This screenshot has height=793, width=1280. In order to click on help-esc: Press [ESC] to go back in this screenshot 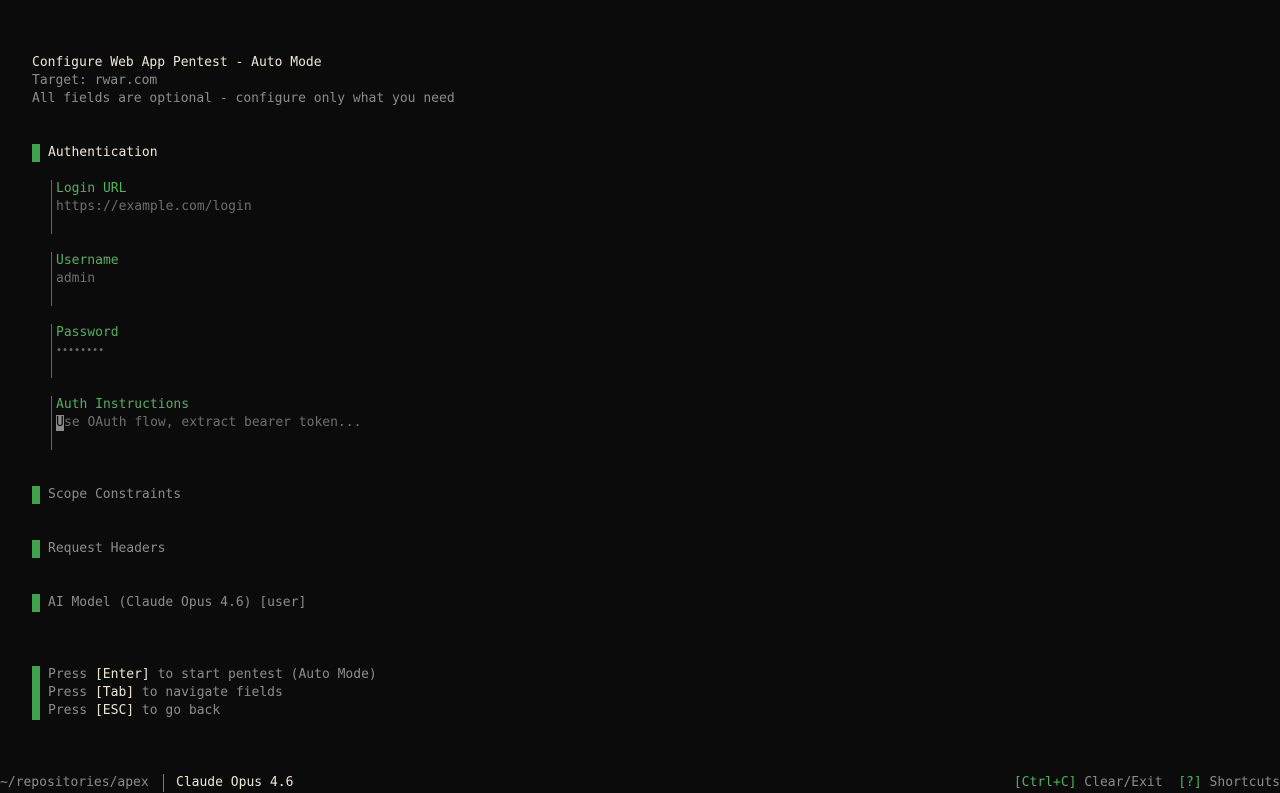, I will do `click(134, 711)`.